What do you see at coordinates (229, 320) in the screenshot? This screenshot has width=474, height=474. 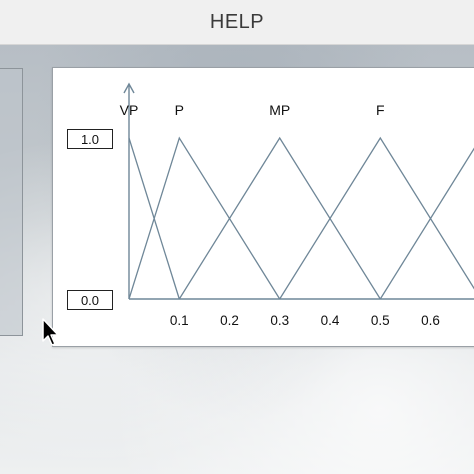 I see `x-tick-label: 0.2` at bounding box center [229, 320].